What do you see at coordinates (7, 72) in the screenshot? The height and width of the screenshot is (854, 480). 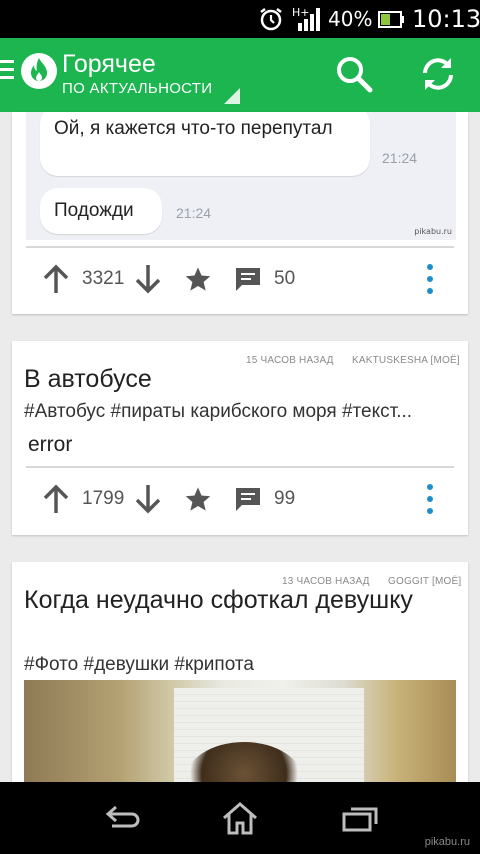 I see `menu-icon` at bounding box center [7, 72].